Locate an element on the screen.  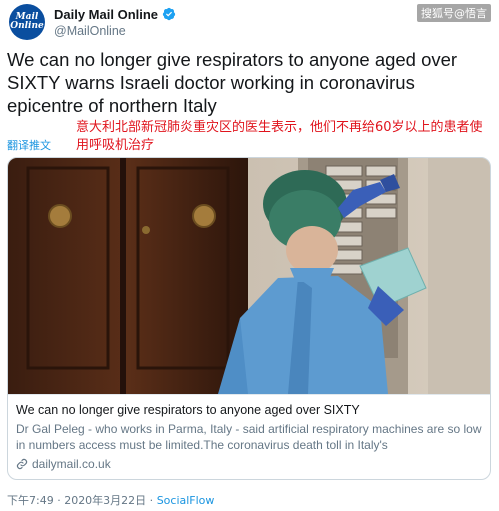
avatar-line-2: Online is located at coordinates (27, 26).